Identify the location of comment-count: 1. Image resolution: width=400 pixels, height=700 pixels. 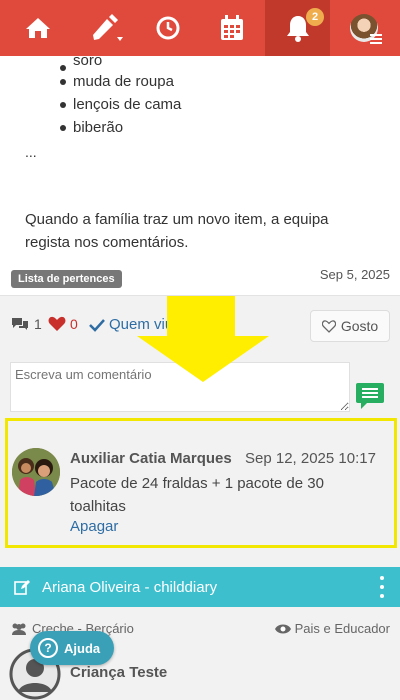
(26, 324).